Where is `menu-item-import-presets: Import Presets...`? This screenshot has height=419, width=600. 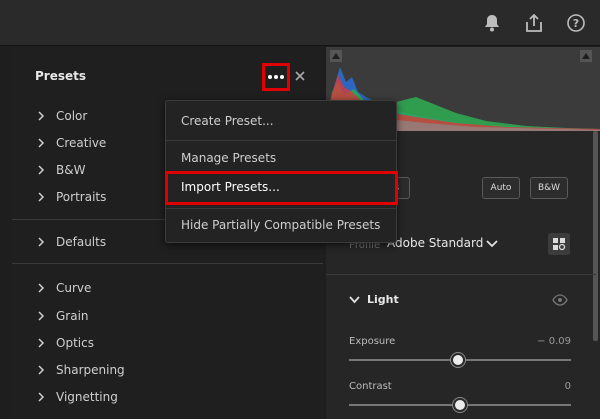
menu-item-import-presets: Import Presets... is located at coordinates (230, 187).